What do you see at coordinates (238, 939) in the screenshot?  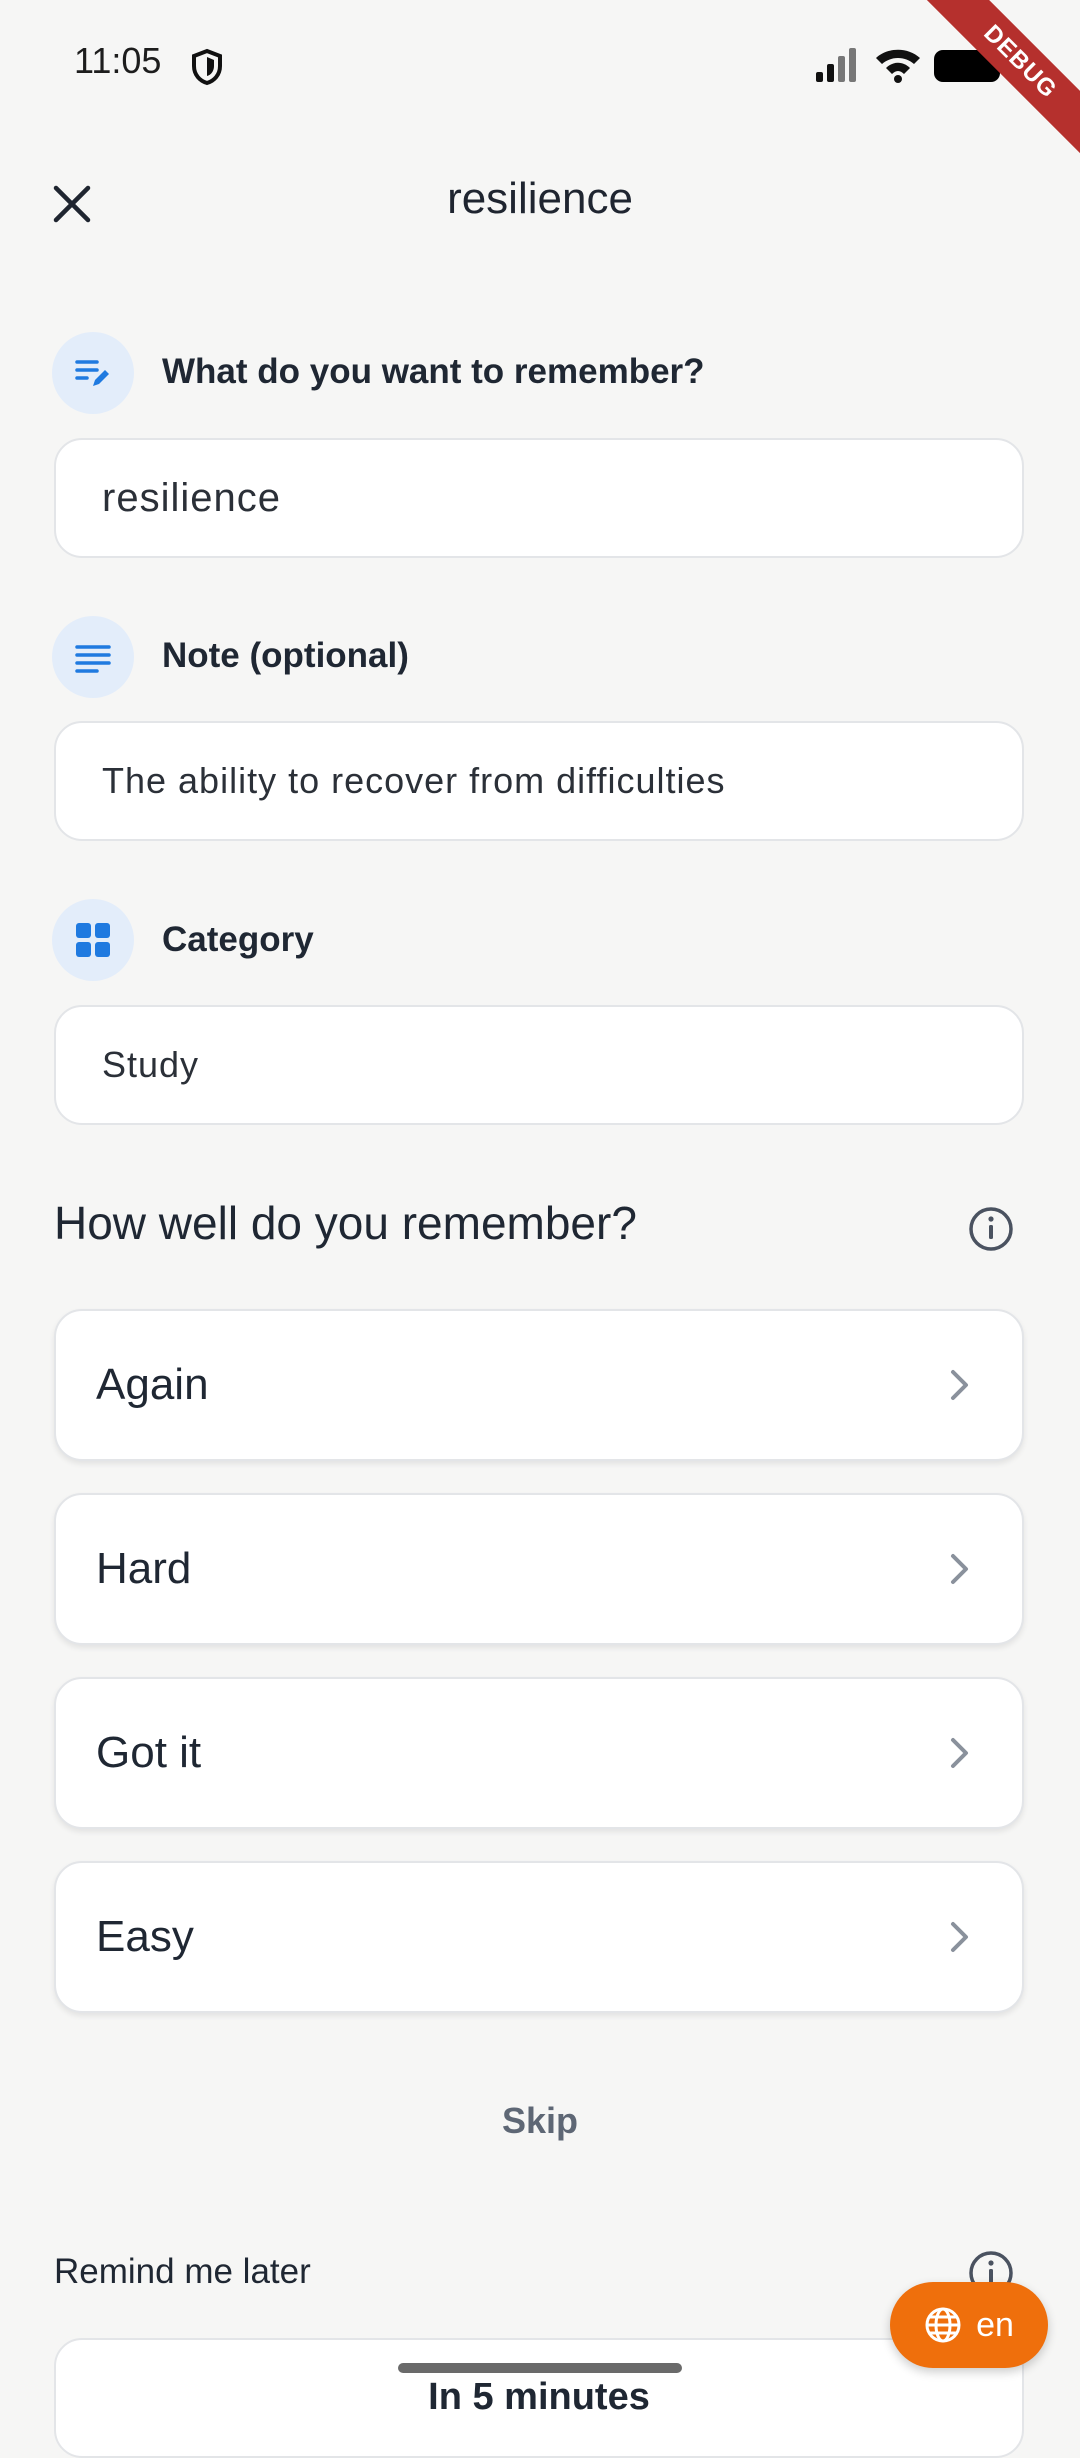 I see `category-label: Category` at bounding box center [238, 939].